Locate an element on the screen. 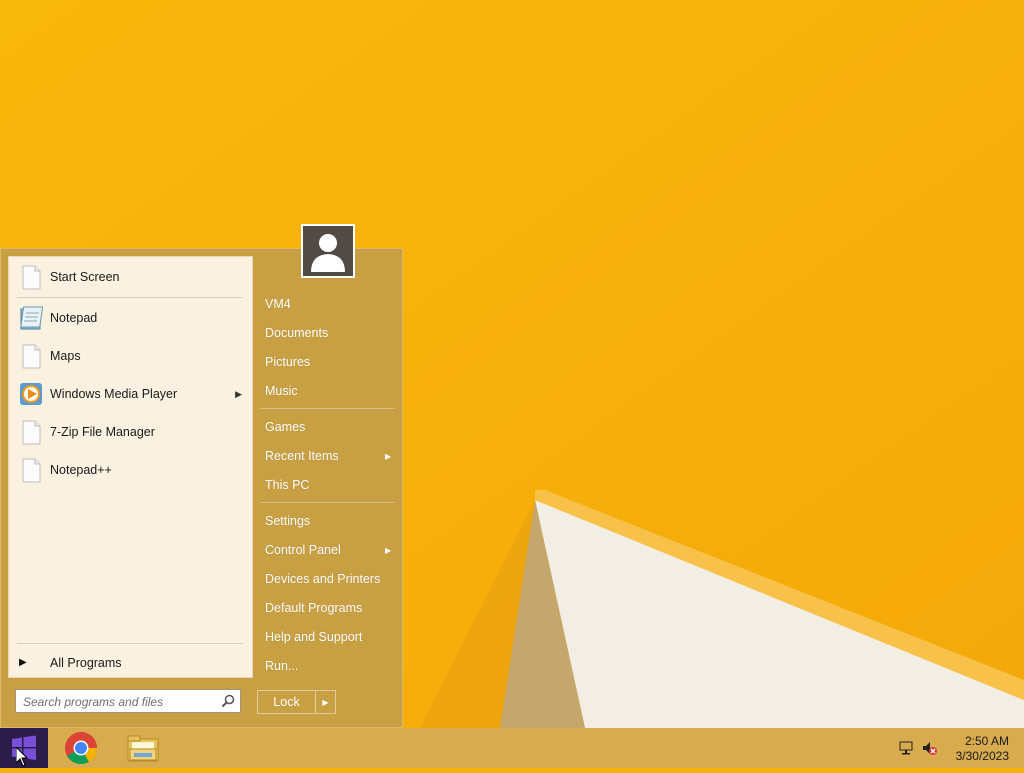 The width and height of the screenshot is (1024, 773). lock-button: Lock is located at coordinates (286, 702).